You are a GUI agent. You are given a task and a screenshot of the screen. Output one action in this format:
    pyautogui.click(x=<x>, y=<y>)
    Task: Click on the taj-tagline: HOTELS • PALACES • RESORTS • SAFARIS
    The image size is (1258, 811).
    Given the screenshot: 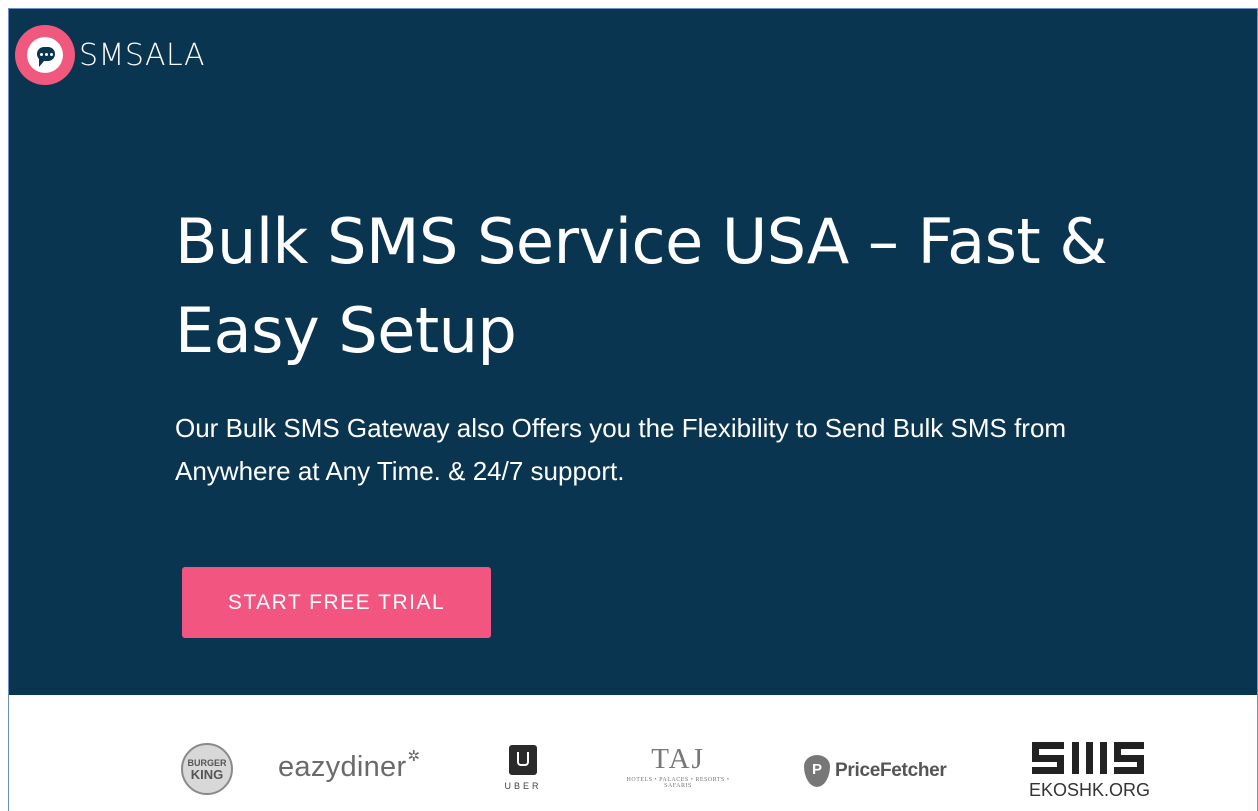 What is the action you would take?
    pyautogui.click(x=678, y=783)
    